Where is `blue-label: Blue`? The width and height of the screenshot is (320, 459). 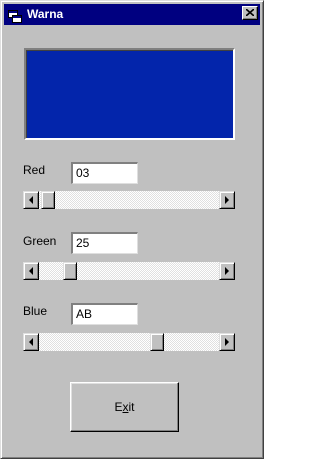 blue-label: Blue is located at coordinates (35, 311).